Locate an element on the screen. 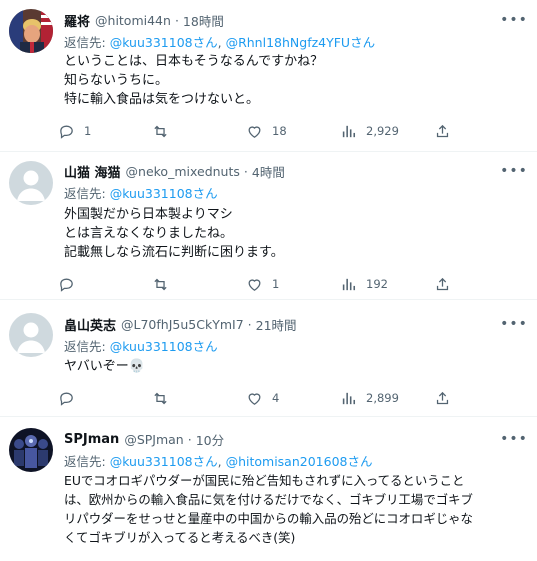 This screenshot has width=537, height=561. text-line: とは言えなくなりましたね。 is located at coordinates (149, 233).